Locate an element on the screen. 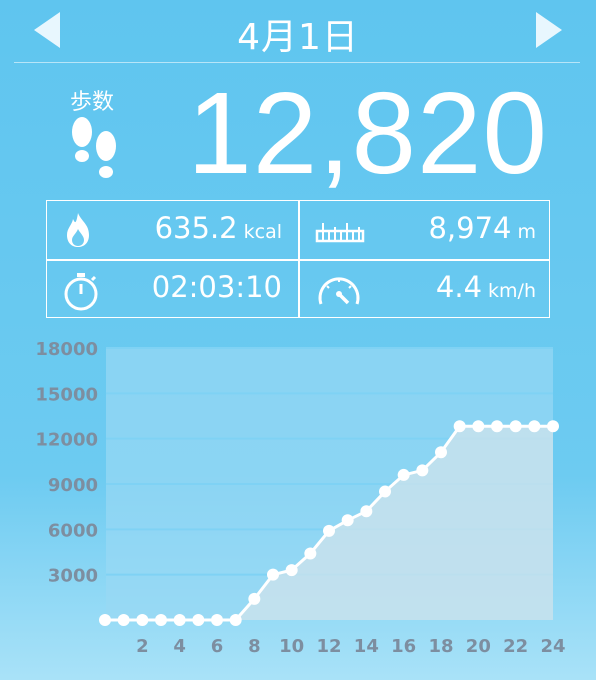  y-tick-label: 15000 is located at coordinates (66, 394).